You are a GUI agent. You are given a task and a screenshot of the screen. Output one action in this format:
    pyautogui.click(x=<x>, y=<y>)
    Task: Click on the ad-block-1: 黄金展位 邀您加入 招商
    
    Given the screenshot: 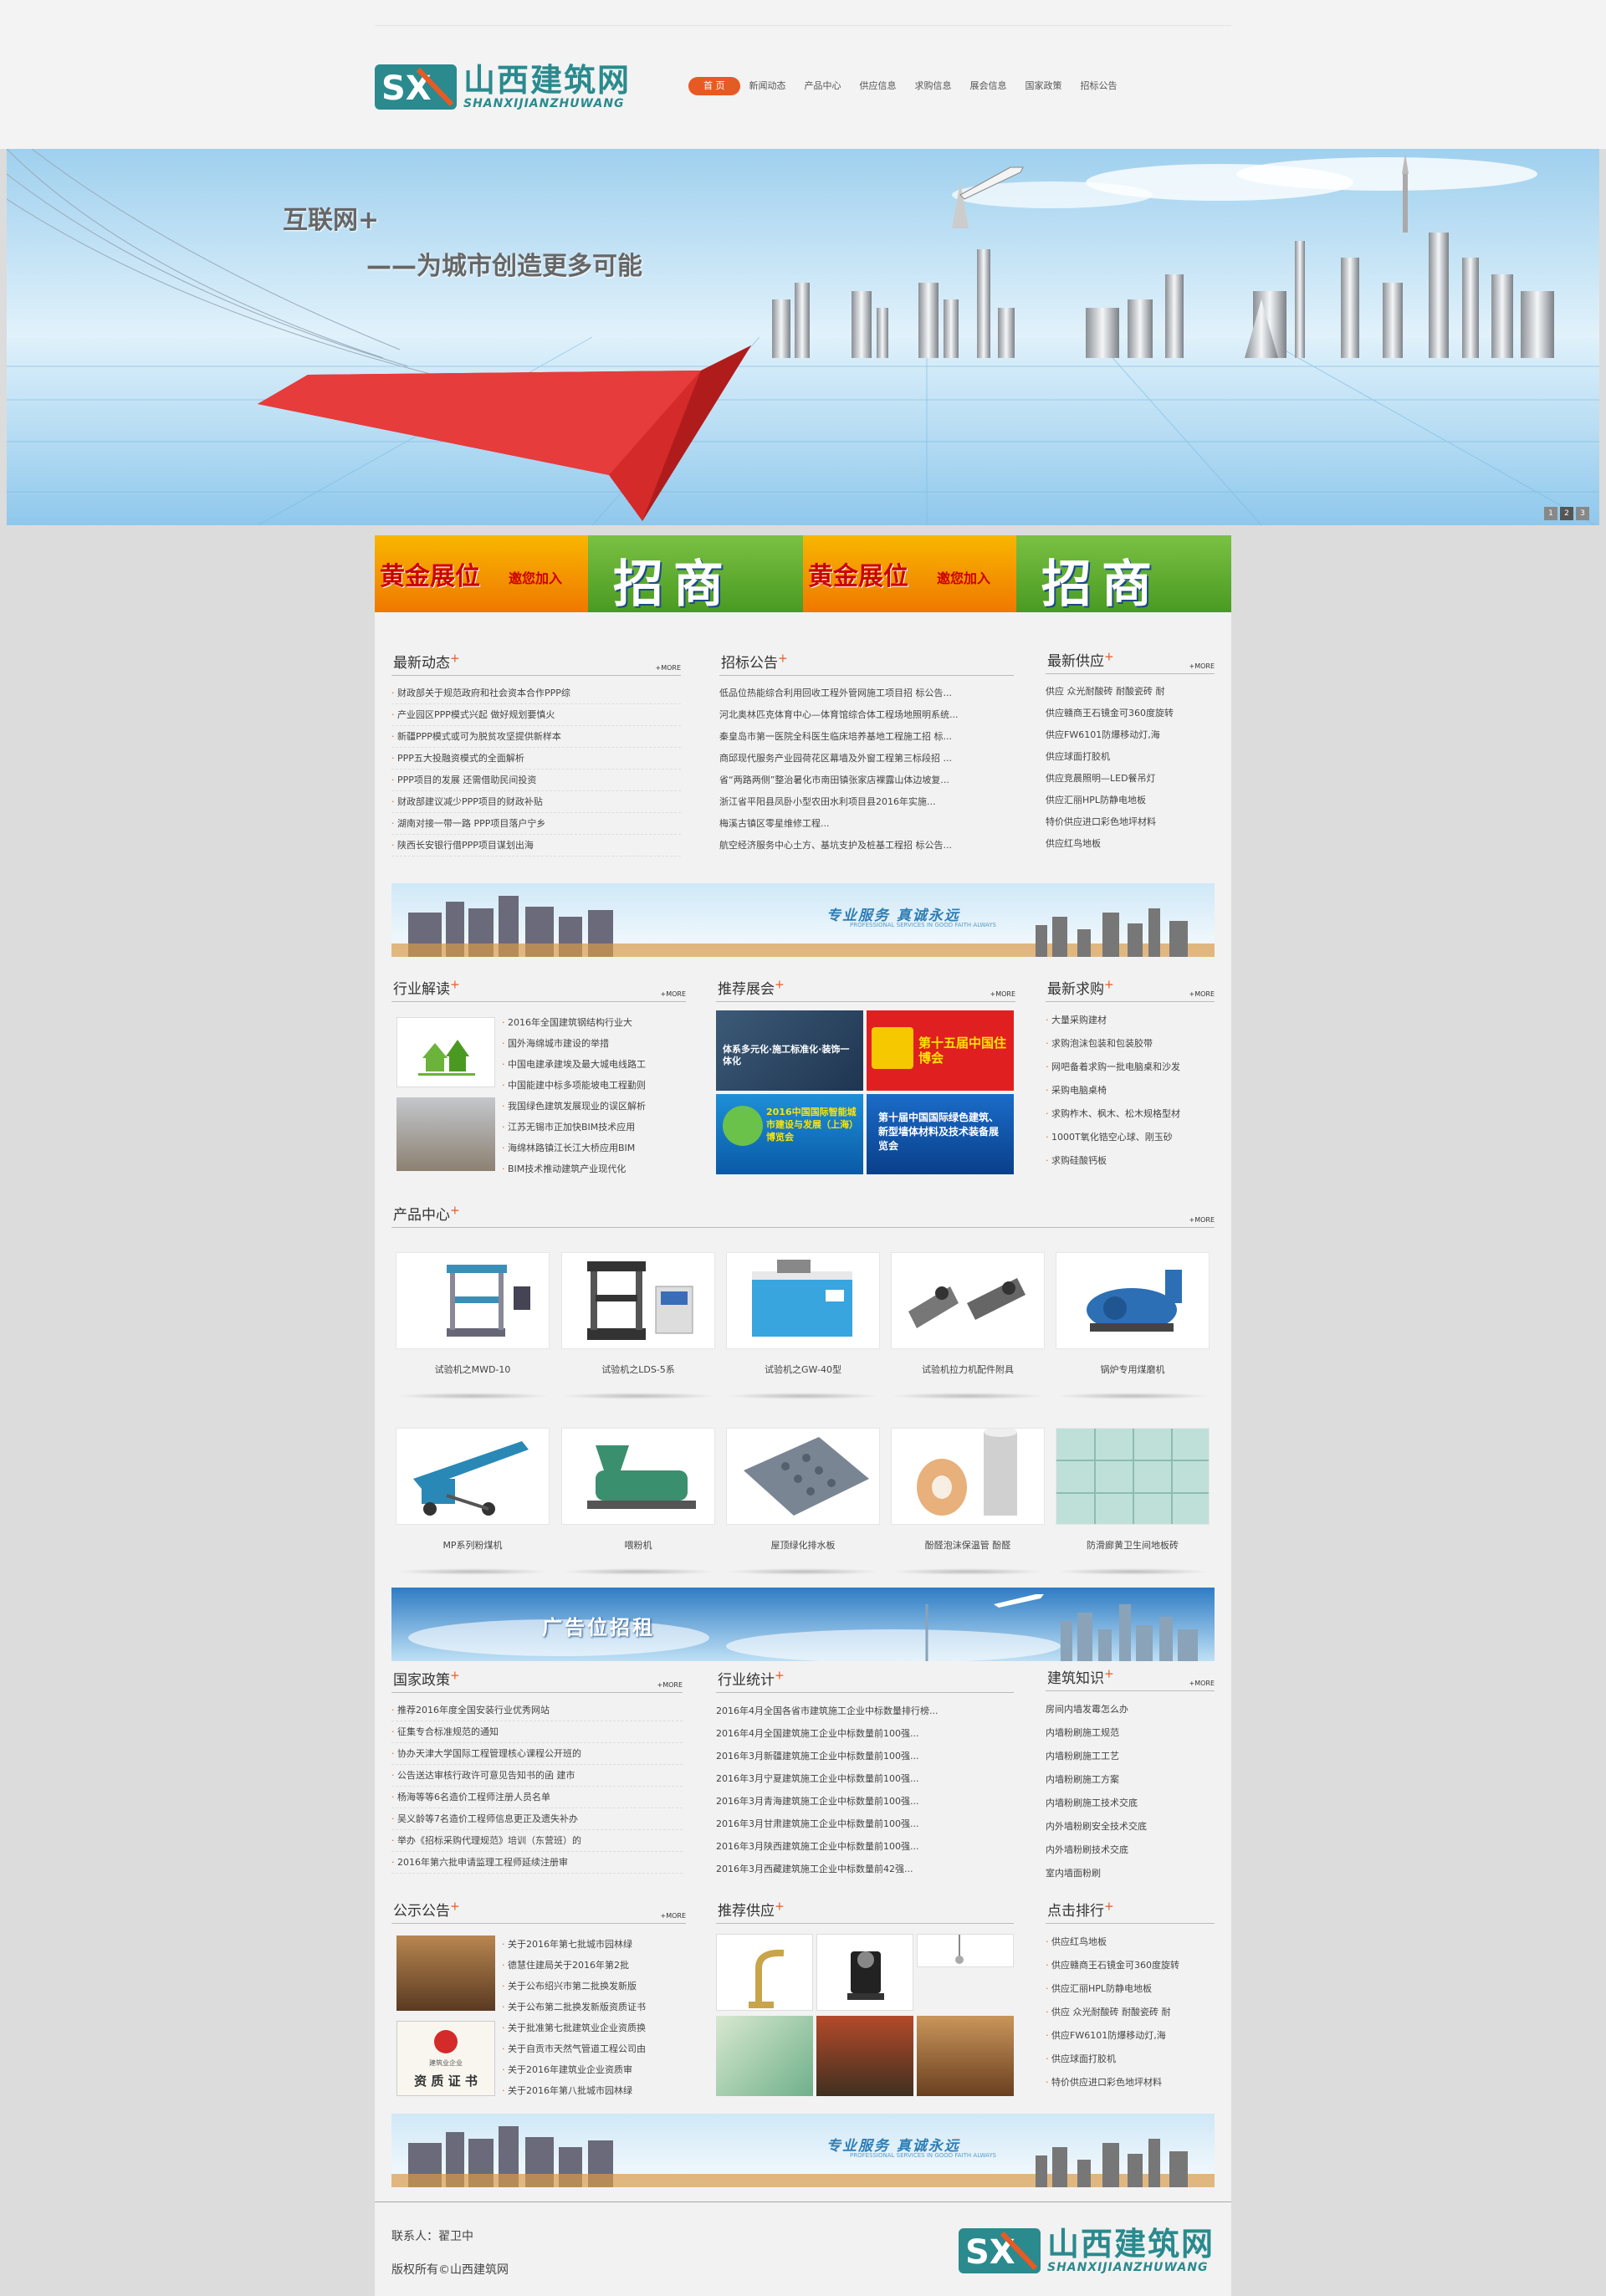 What is the action you would take?
    pyautogui.click(x=589, y=575)
    